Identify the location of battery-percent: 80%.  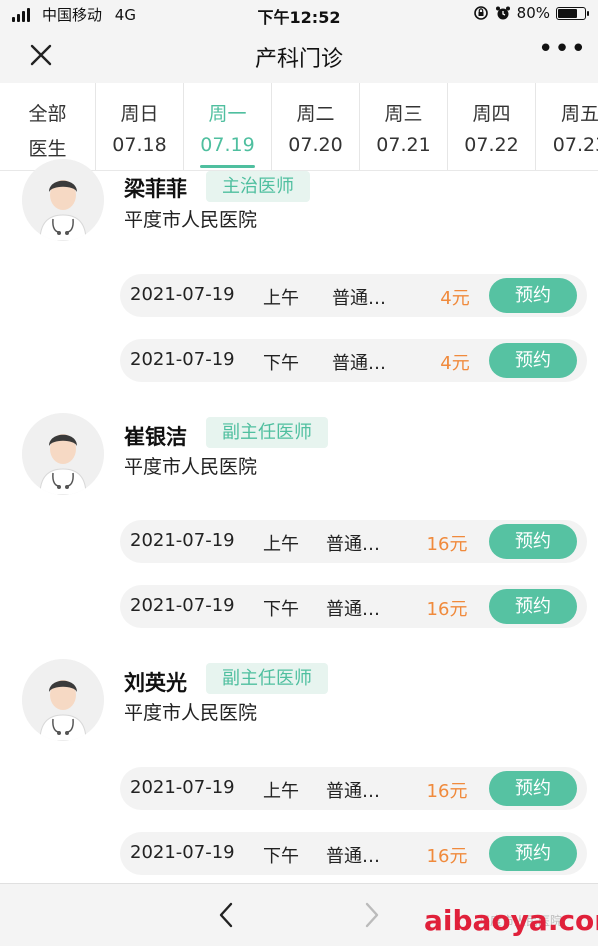
(533, 13).